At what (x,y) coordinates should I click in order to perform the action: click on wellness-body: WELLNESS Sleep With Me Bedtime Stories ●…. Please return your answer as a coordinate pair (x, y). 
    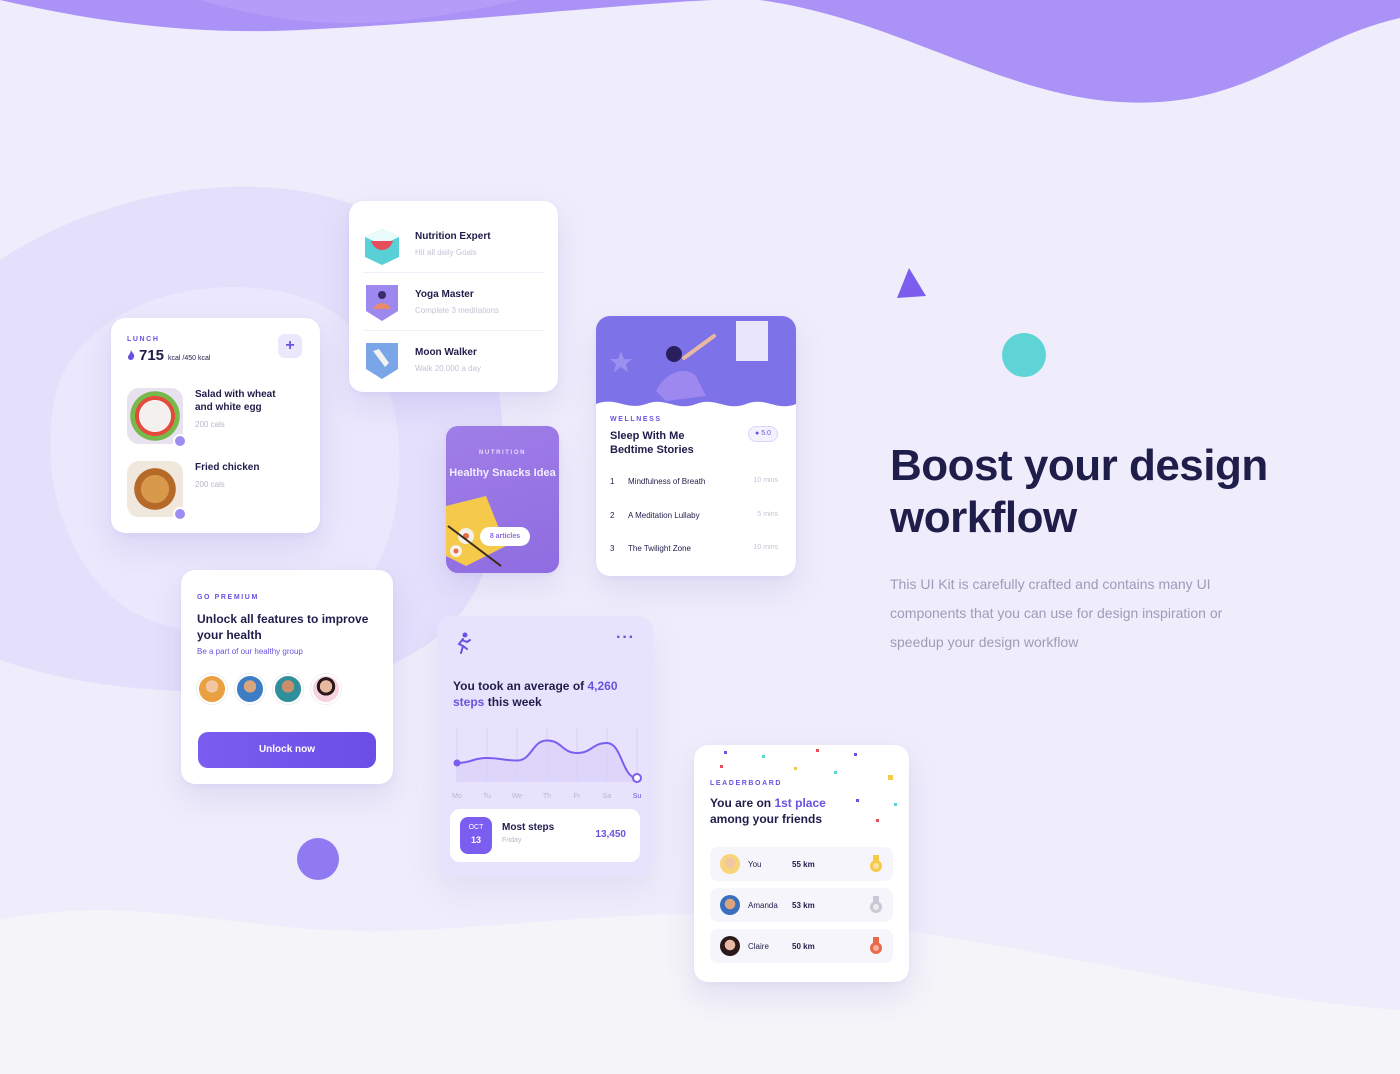
    Looking at the image, I should click on (696, 436).